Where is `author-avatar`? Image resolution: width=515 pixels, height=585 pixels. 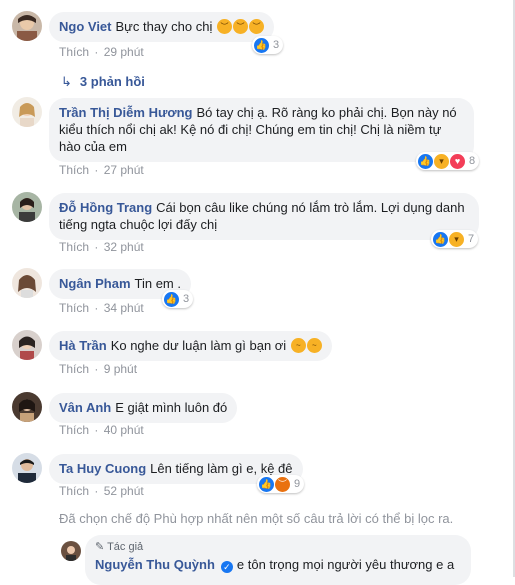 author-avatar is located at coordinates (71, 551).